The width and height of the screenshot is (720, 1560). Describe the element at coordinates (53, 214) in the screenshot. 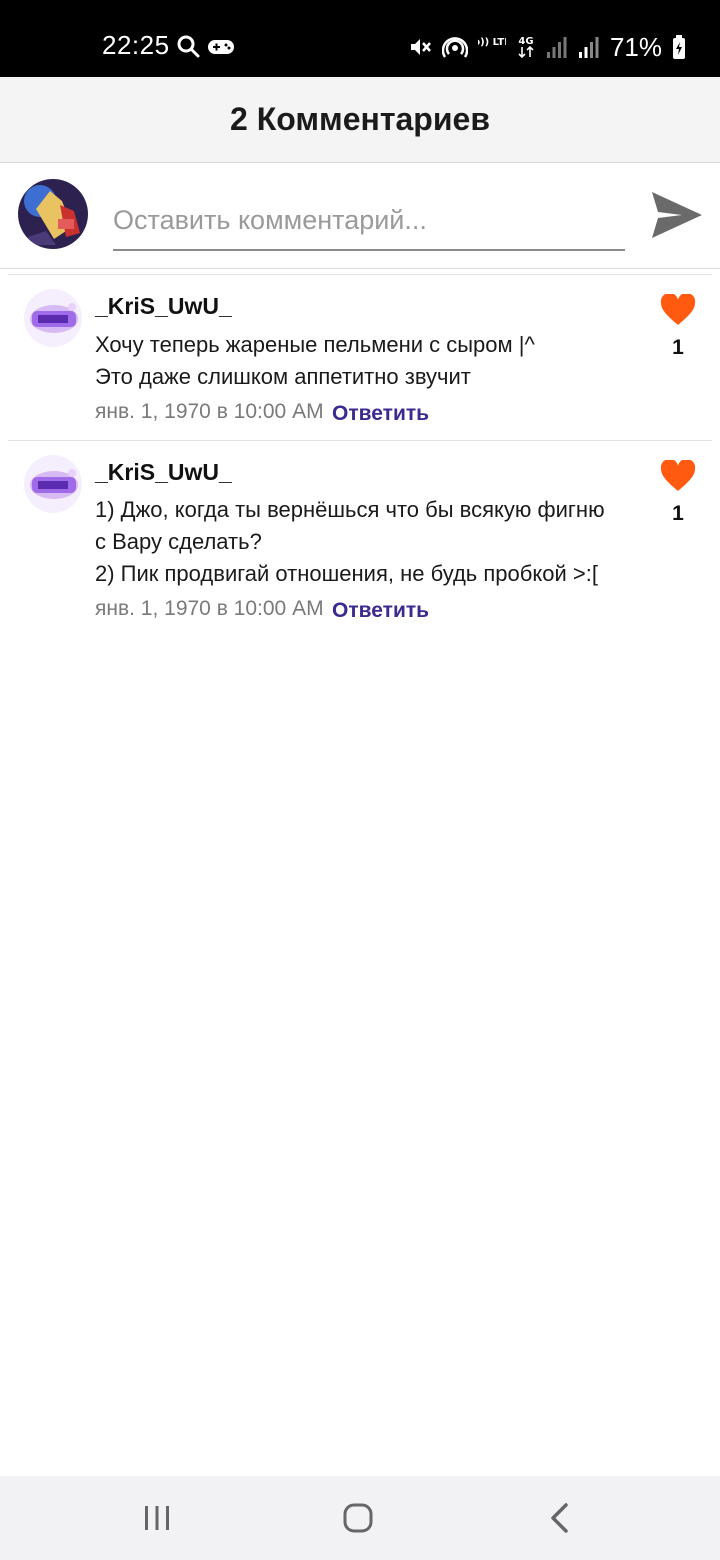

I see `user-avatar` at that location.